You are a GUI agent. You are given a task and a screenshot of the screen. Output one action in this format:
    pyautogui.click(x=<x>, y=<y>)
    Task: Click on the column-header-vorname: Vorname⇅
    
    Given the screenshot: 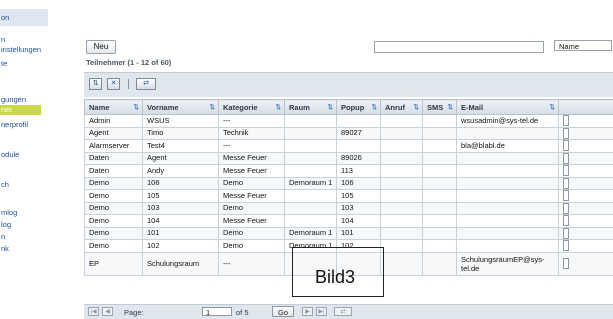 What is the action you would take?
    pyautogui.click(x=181, y=107)
    